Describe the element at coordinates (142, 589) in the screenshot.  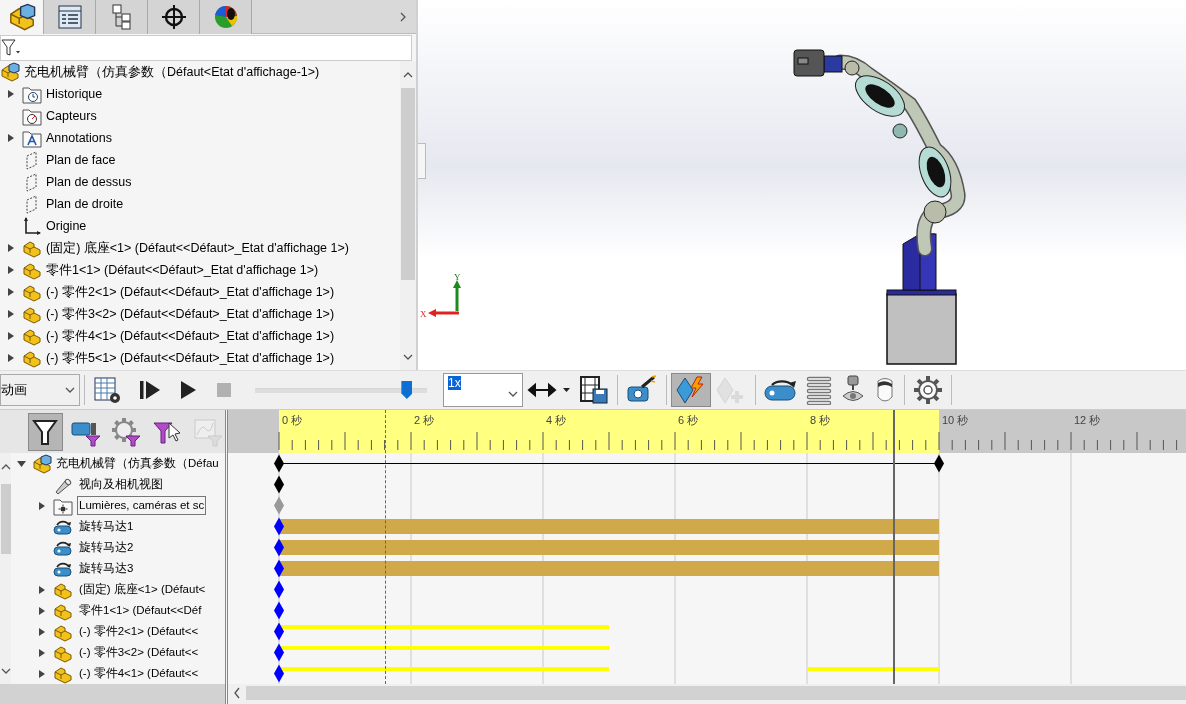
I see `tree-item: (固定) 底座<1> (Défaut<` at that location.